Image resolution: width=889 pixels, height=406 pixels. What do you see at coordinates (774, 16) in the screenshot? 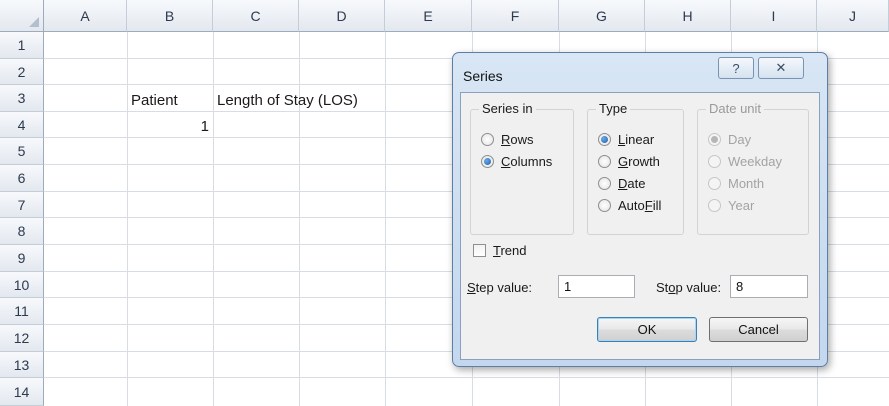
I see `column-header-i: I` at bounding box center [774, 16].